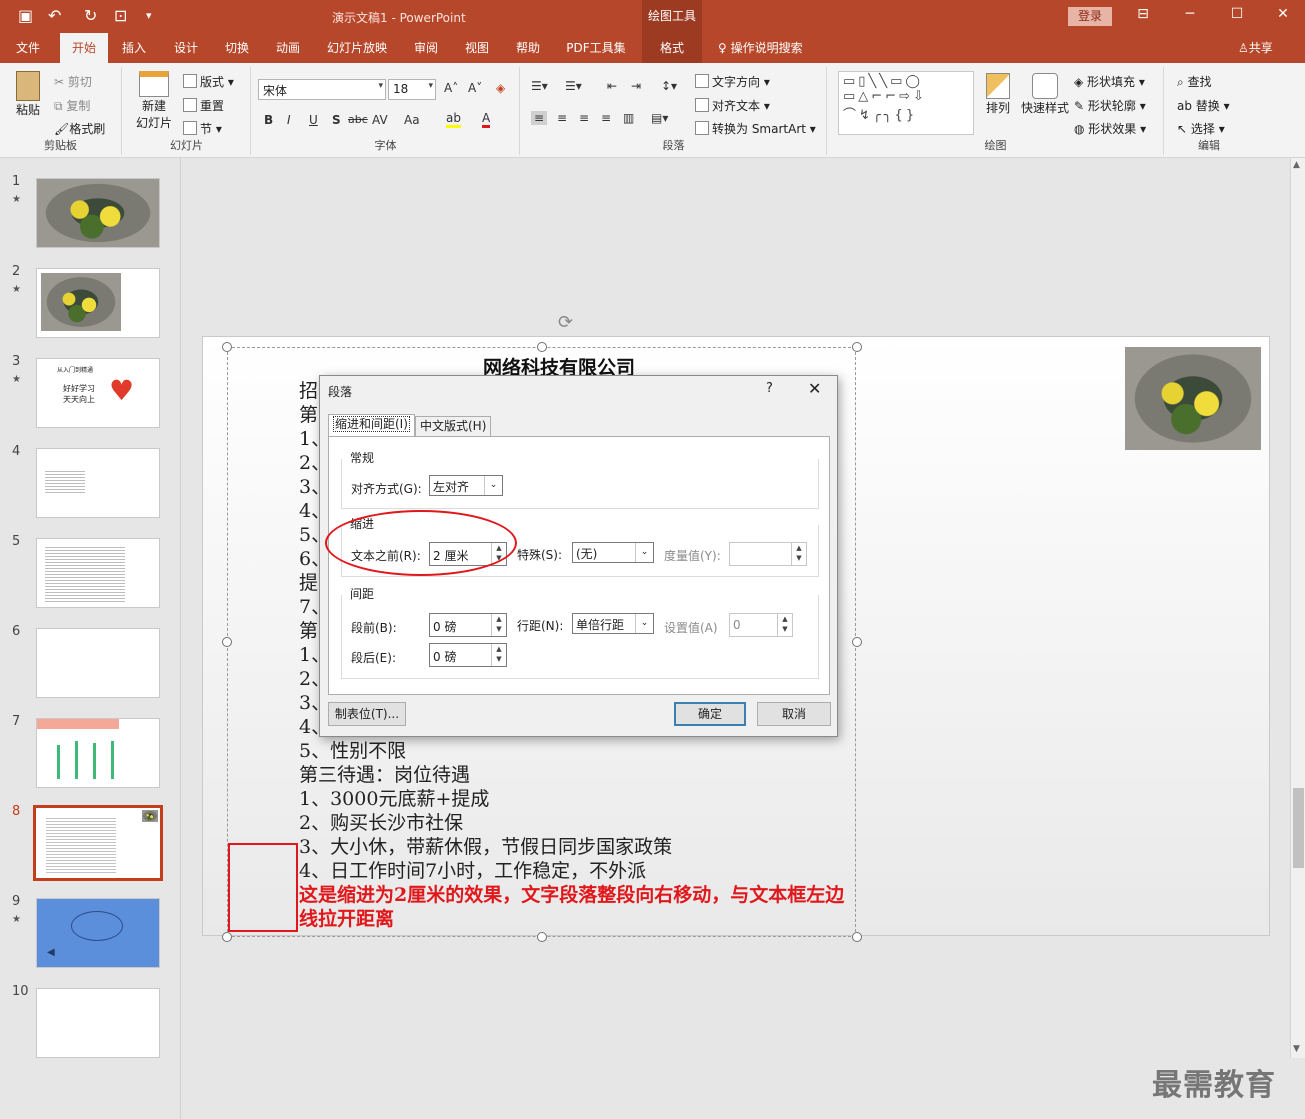 The width and height of the screenshot is (1305, 1119). What do you see at coordinates (612, 86) in the screenshot?
I see `decrease-indent-icon: ⇤` at bounding box center [612, 86].